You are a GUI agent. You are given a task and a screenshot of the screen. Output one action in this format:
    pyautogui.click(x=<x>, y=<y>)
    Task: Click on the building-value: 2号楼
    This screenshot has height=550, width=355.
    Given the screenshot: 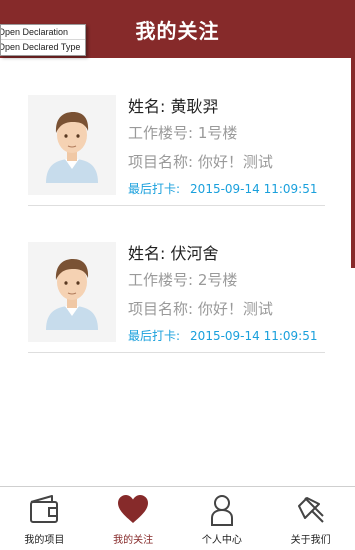 What is the action you would take?
    pyautogui.click(x=217, y=280)
    